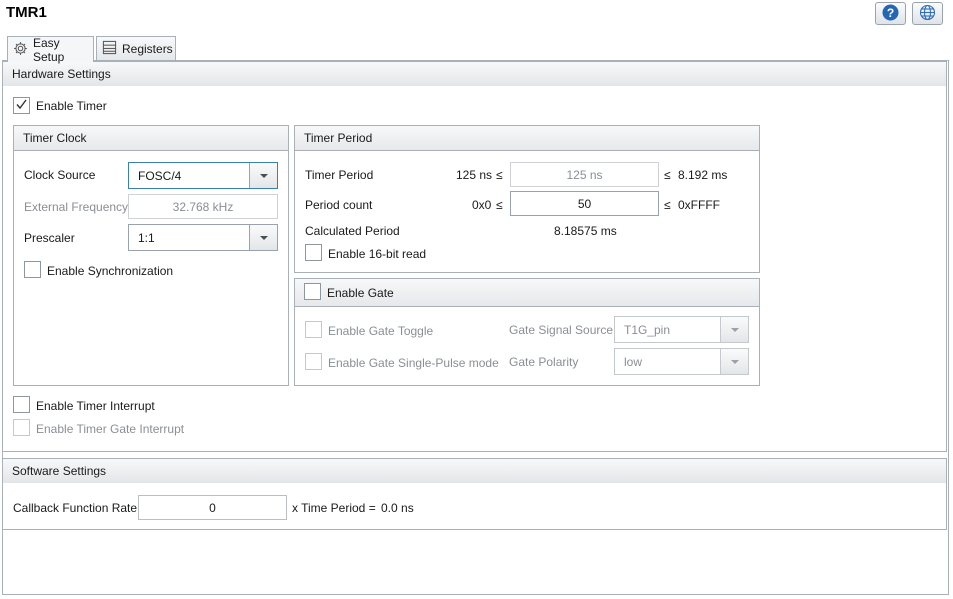  Describe the element at coordinates (584, 203) in the screenshot. I see `period-count-input: 50` at that location.